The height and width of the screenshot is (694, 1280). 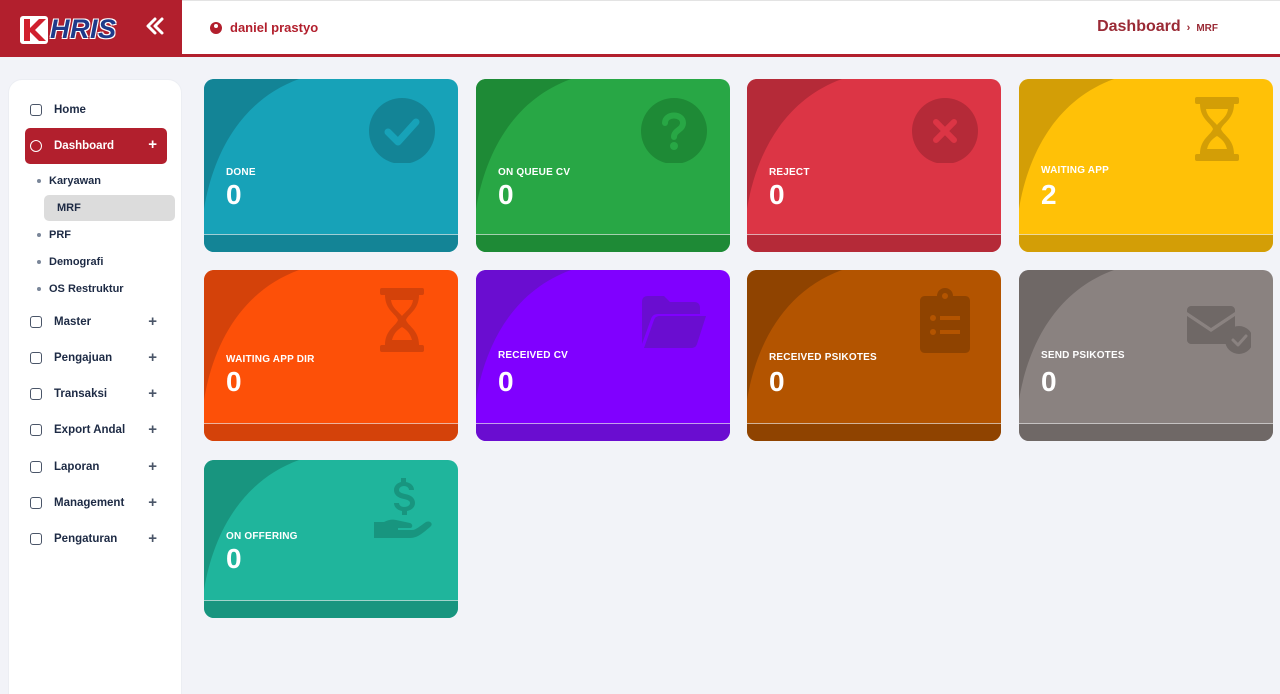 I want to click on card-label: RECEIVED PSIKOTES, so click(x=823, y=357).